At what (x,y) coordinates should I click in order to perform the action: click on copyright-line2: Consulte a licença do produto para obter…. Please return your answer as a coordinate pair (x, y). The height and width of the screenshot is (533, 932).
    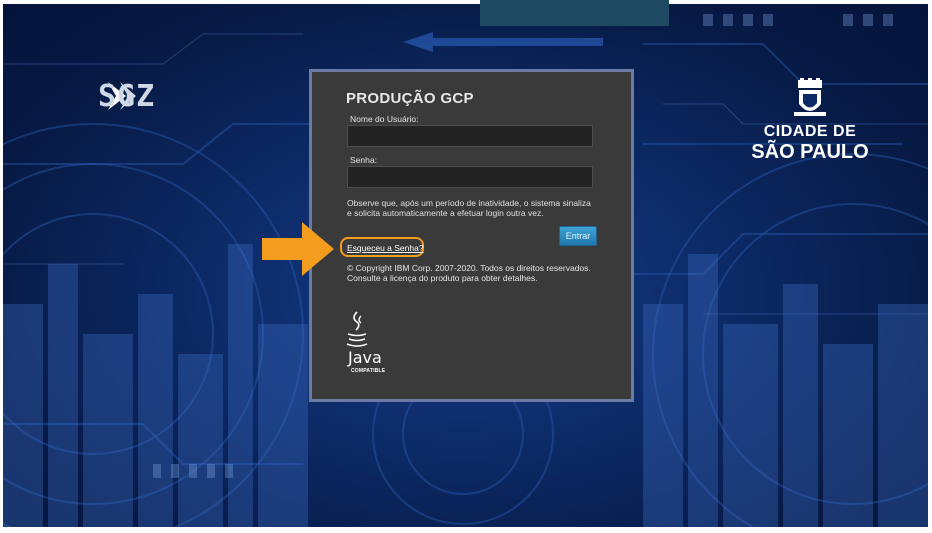
    Looking at the image, I should click on (442, 278).